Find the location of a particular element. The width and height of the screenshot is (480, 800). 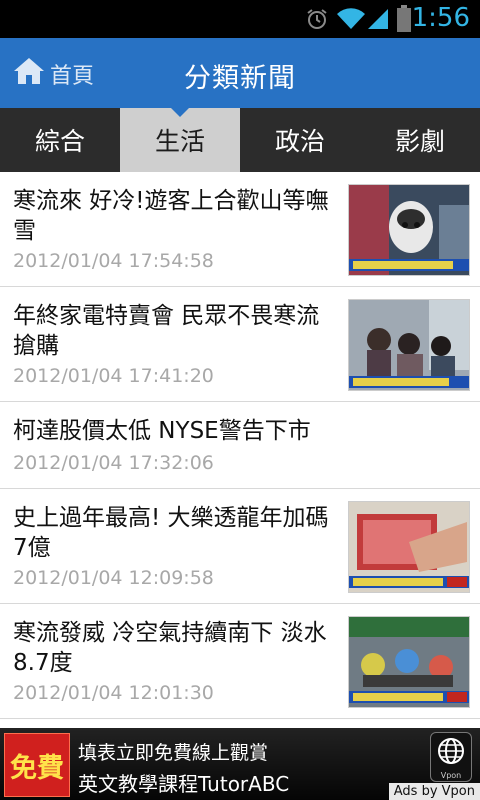

app-bar: 首頁 分類新聞 is located at coordinates (240, 73).